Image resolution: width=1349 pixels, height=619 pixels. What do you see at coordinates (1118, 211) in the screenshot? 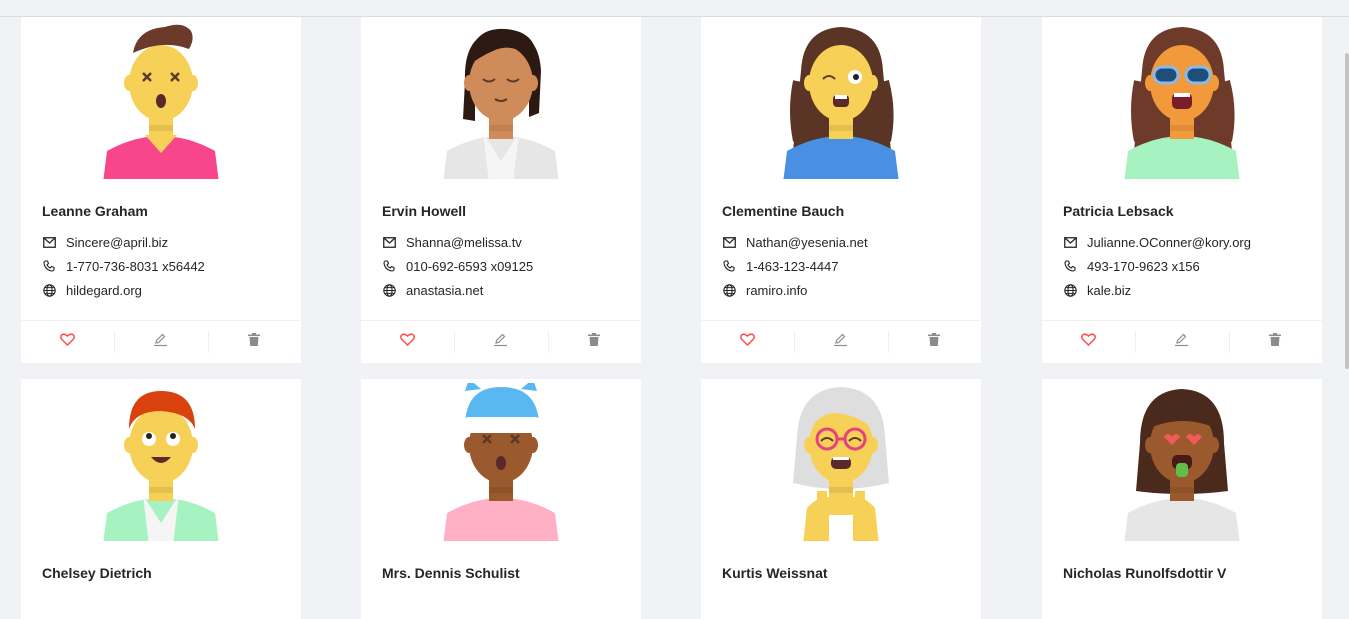
I see `user-name: Patricia Lebsack` at bounding box center [1118, 211].